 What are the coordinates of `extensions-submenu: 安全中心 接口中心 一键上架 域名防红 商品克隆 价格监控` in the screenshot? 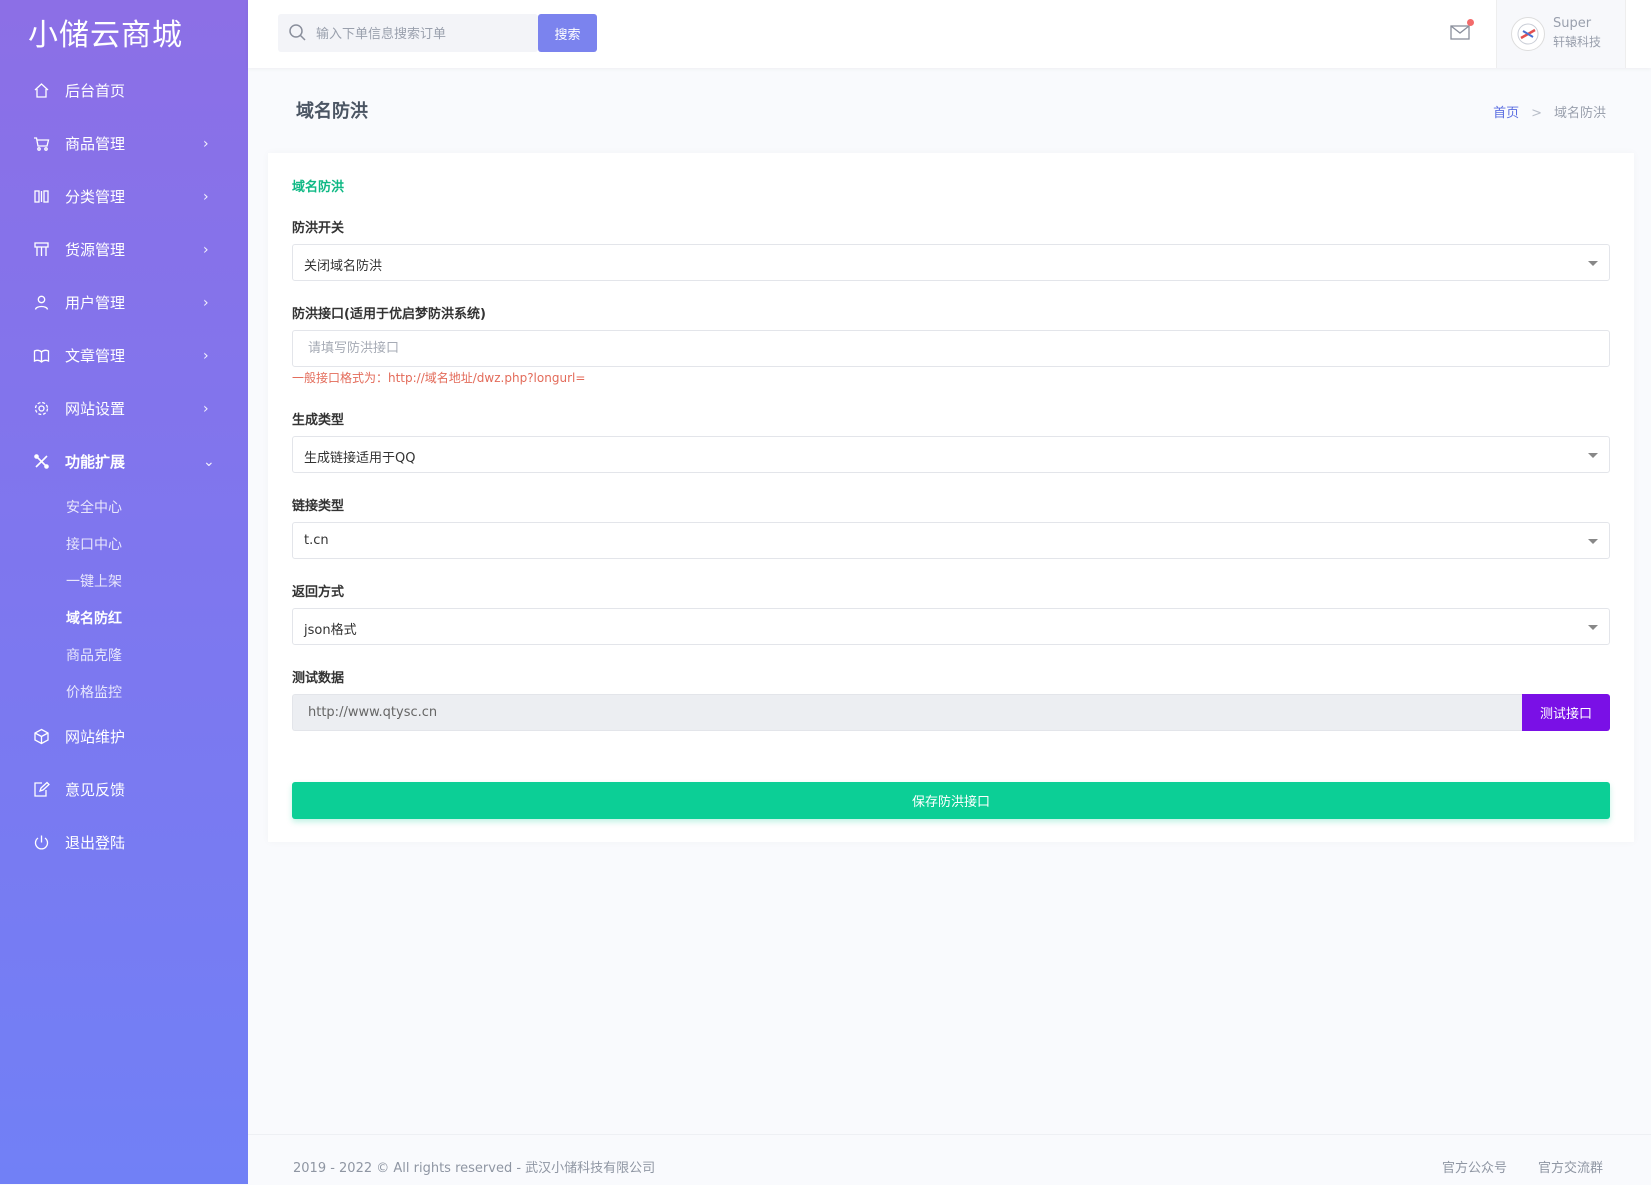 It's located at (124, 599).